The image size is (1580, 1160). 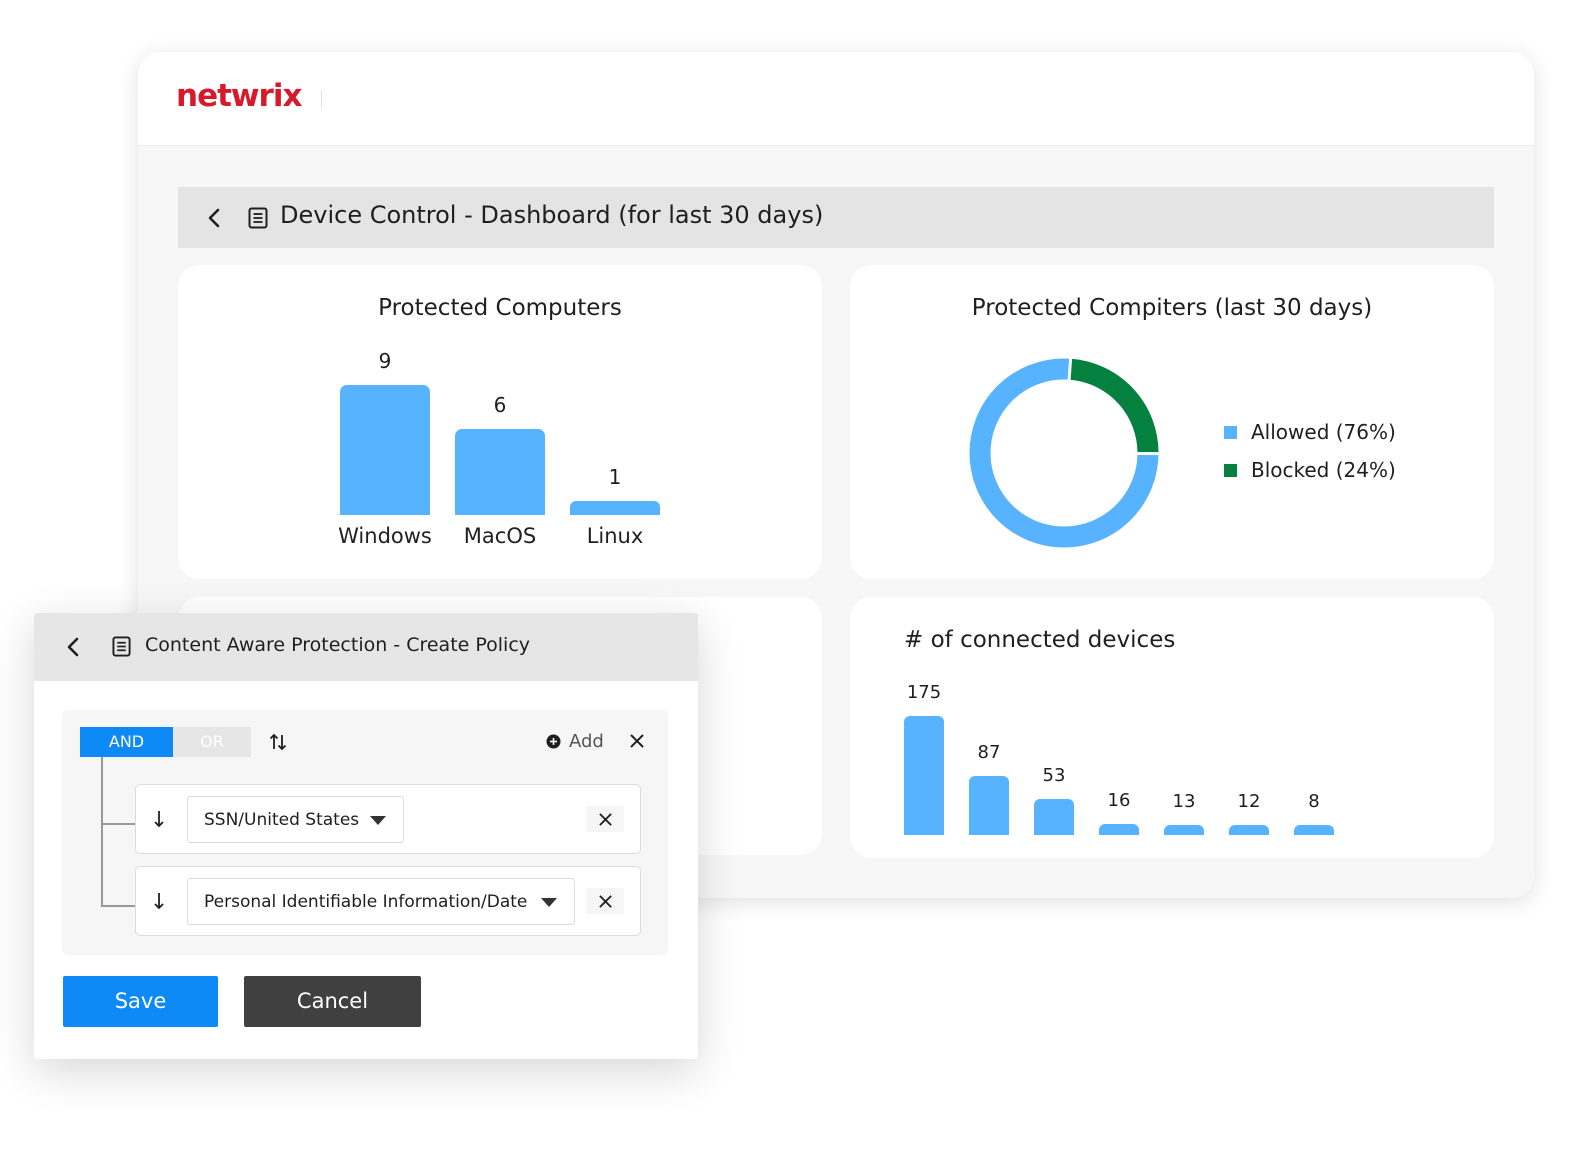 I want to click on slice-separator, so click(x=1070, y=369).